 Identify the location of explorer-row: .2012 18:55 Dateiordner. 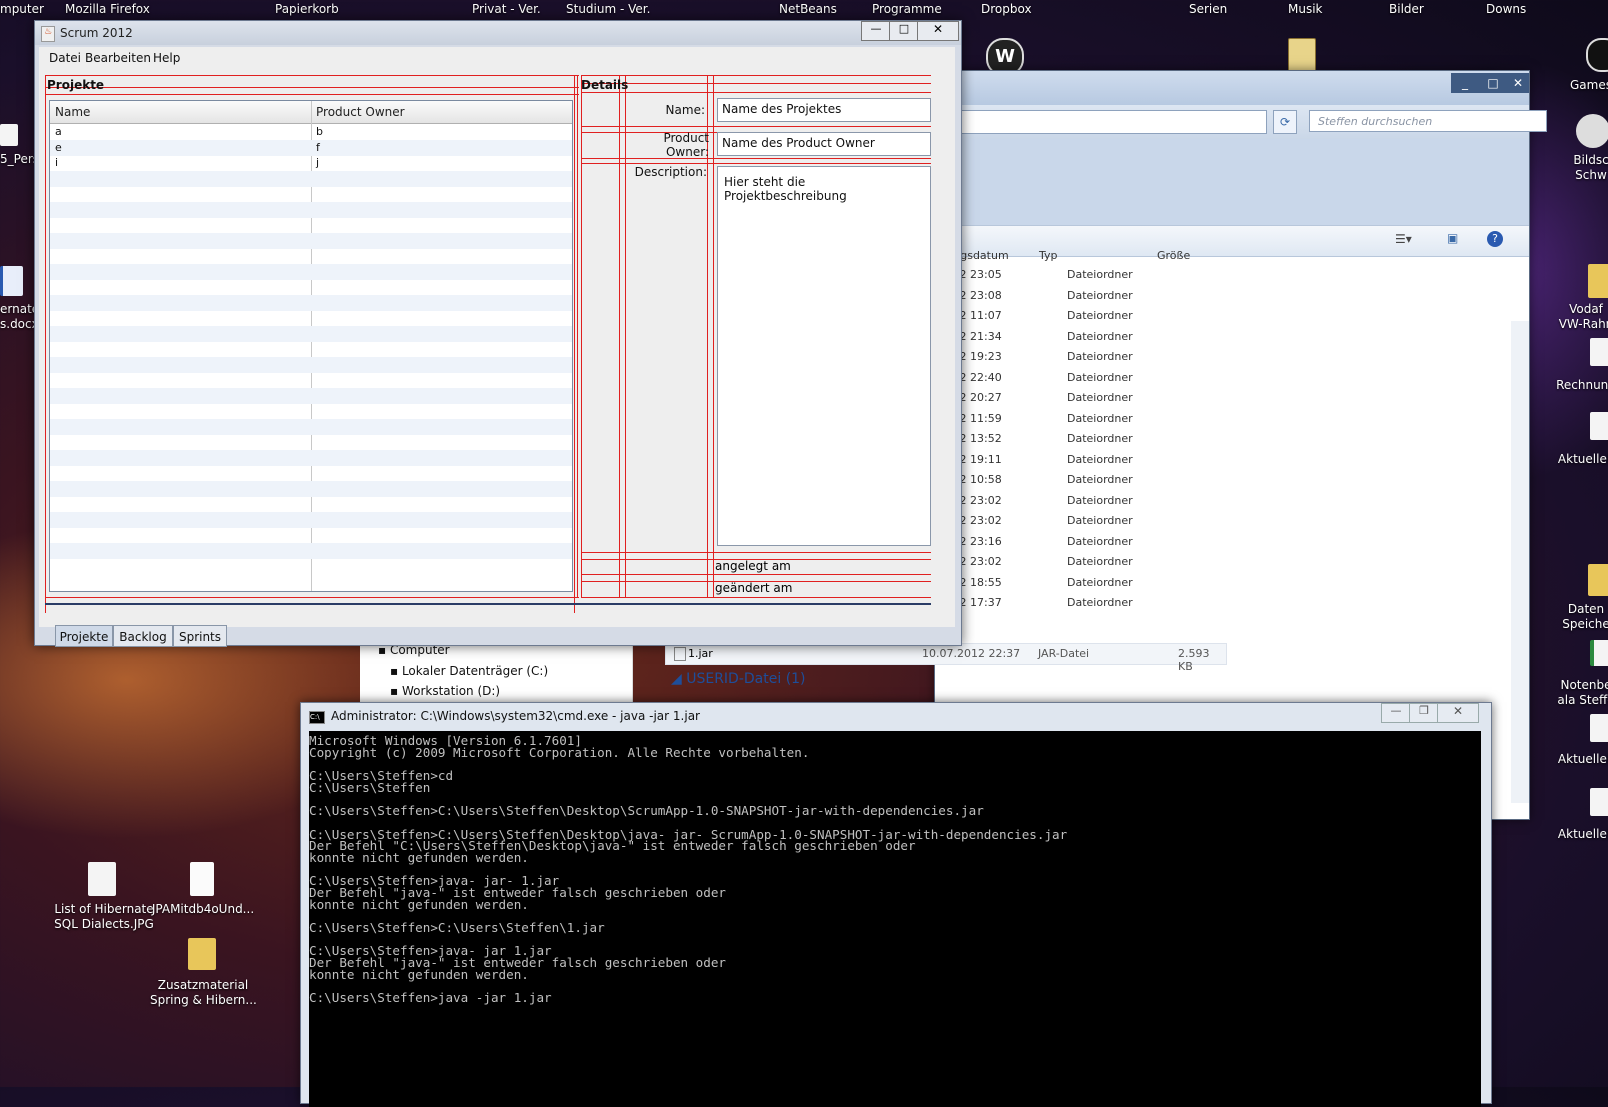
(1232, 583).